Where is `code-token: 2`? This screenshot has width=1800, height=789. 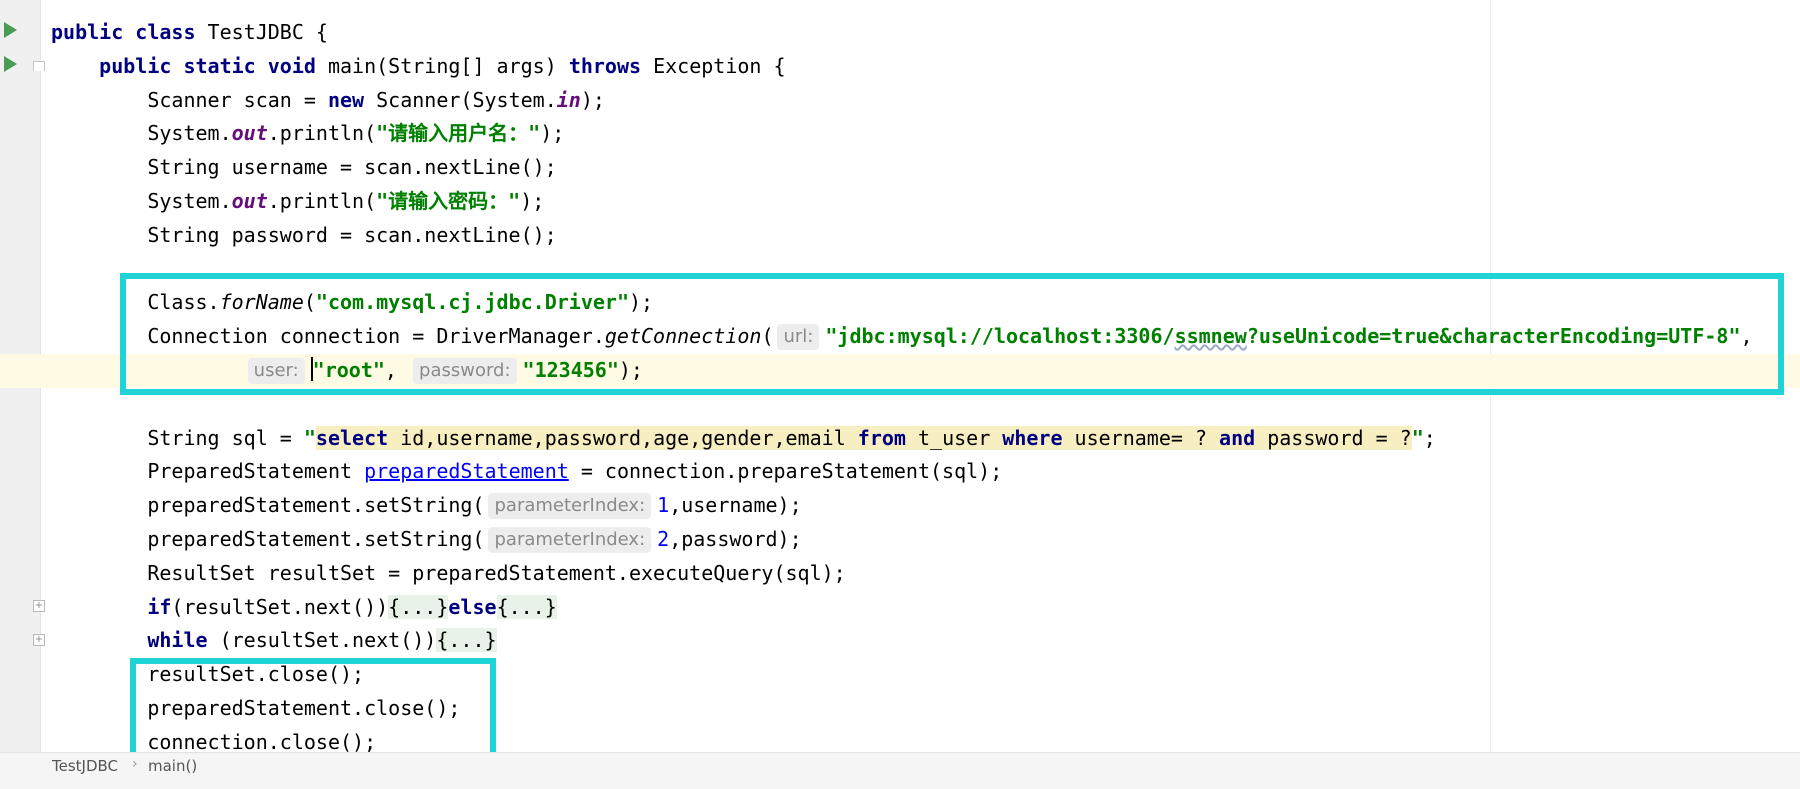 code-token: 2 is located at coordinates (663, 538).